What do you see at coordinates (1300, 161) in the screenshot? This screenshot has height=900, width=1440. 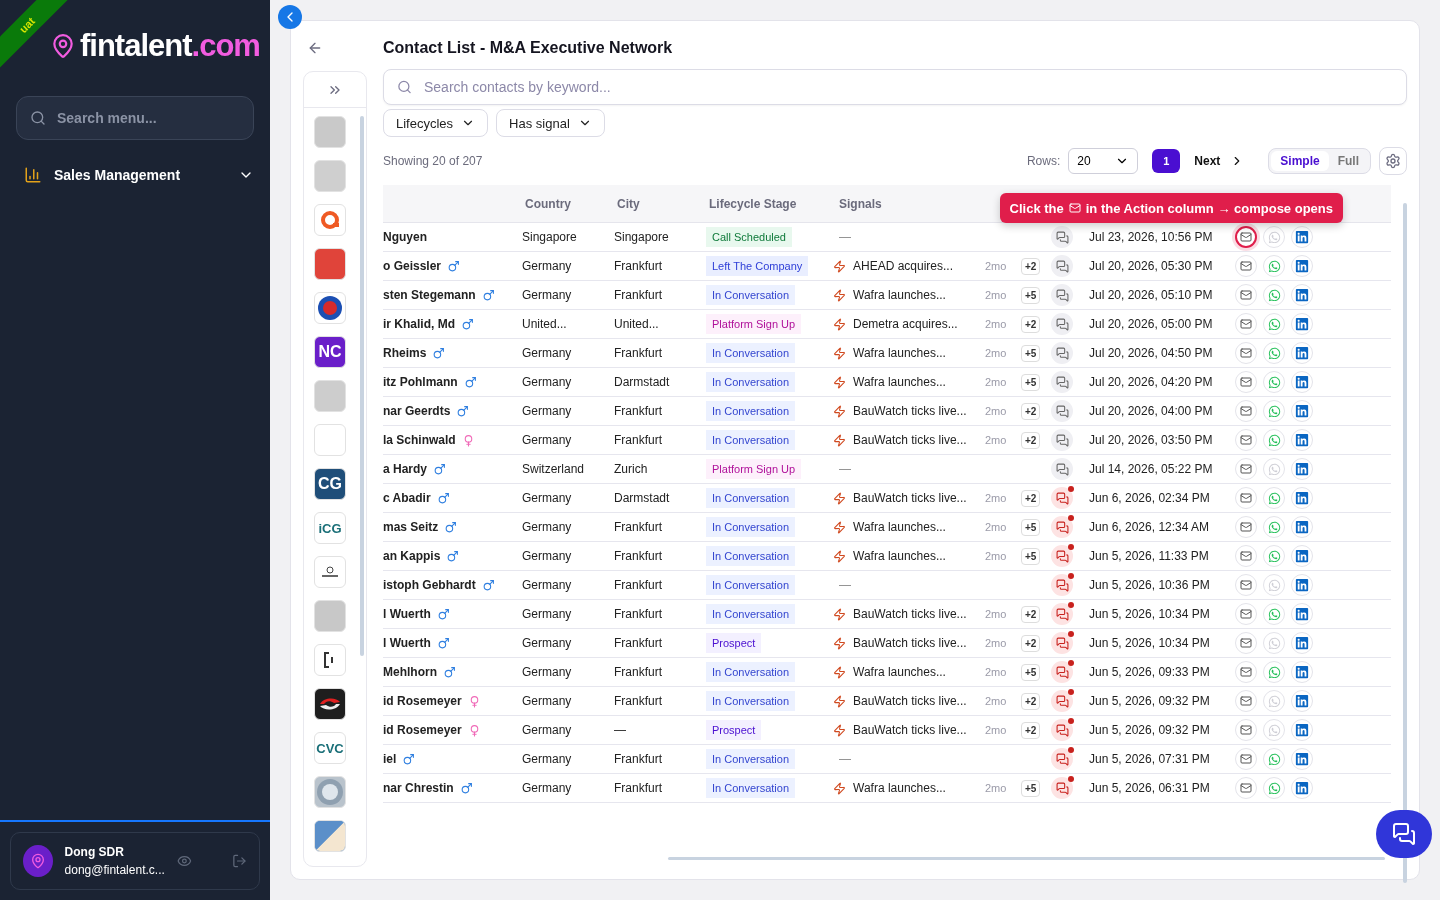 I see `view-option: Simple` at bounding box center [1300, 161].